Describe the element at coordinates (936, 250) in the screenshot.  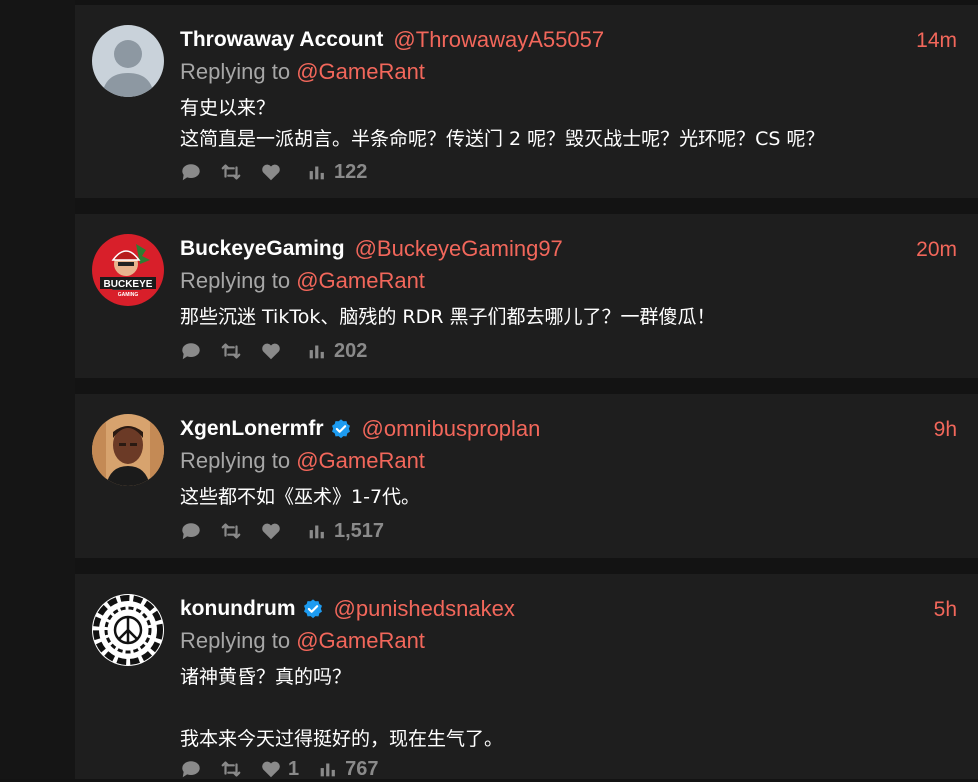
I see `timestamp: 20m` at that location.